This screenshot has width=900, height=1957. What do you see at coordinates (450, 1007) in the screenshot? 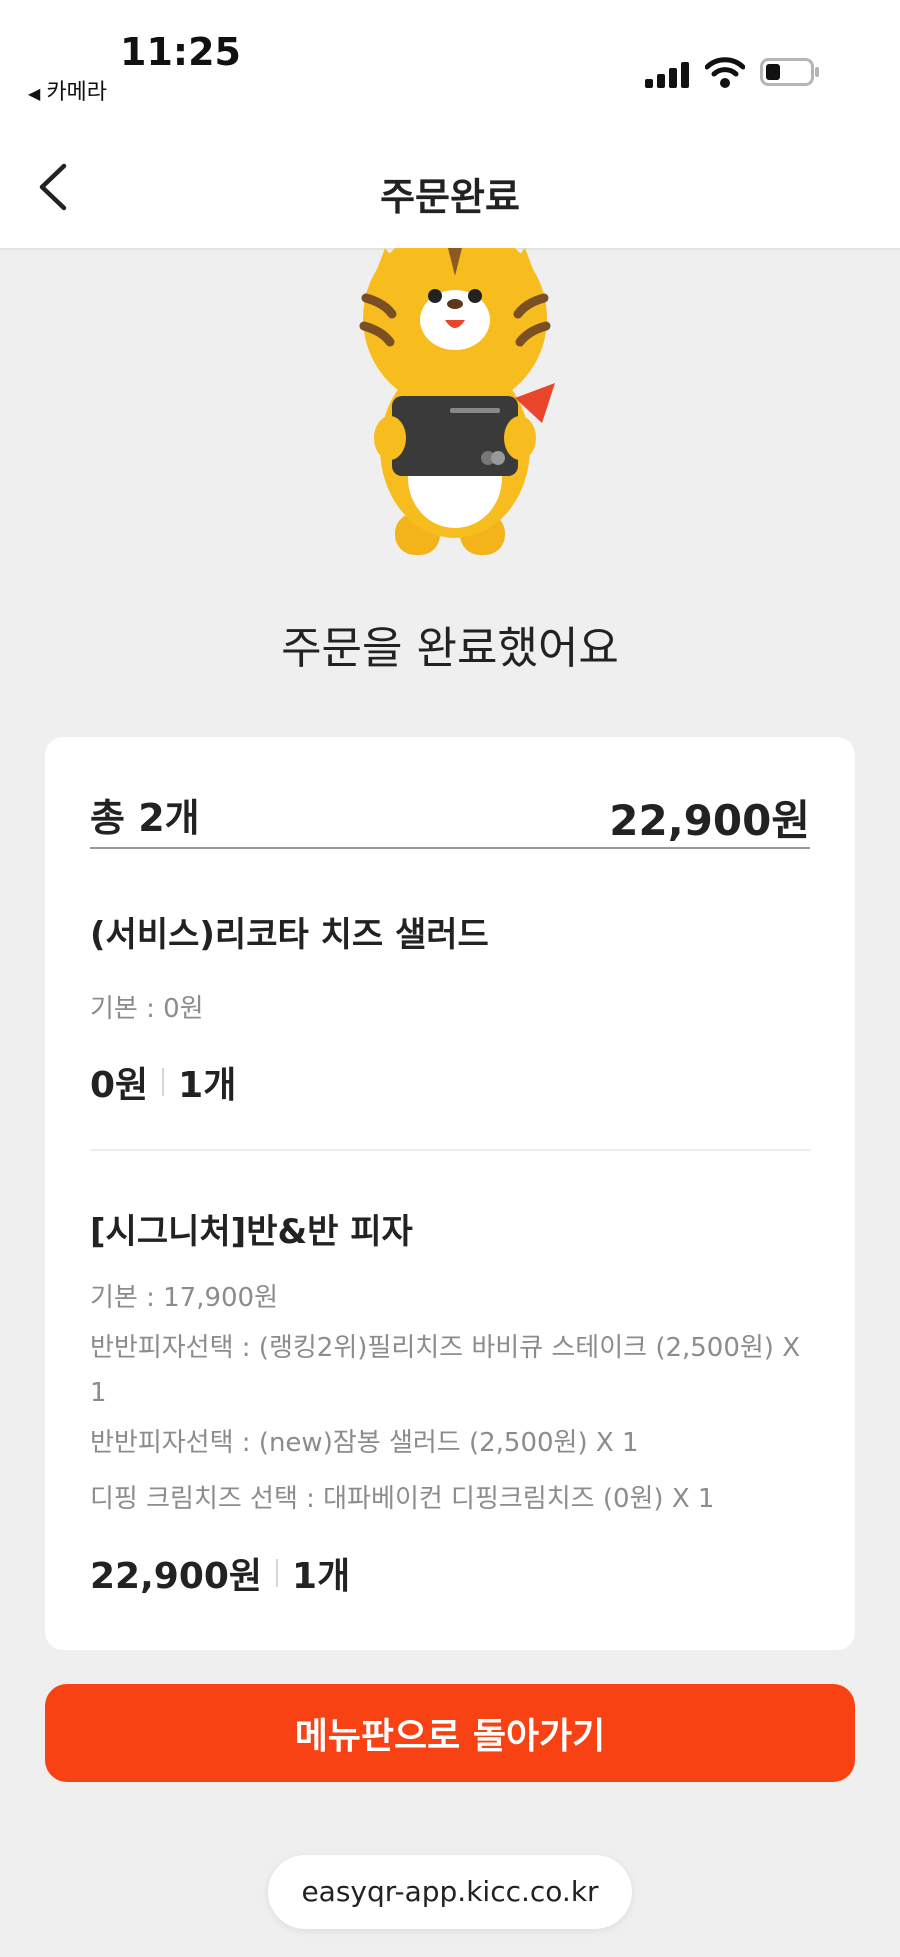
I see `order-item: (서비스)리코타 치즈 샐러드 기본 : 0원 0원 1개` at bounding box center [450, 1007].